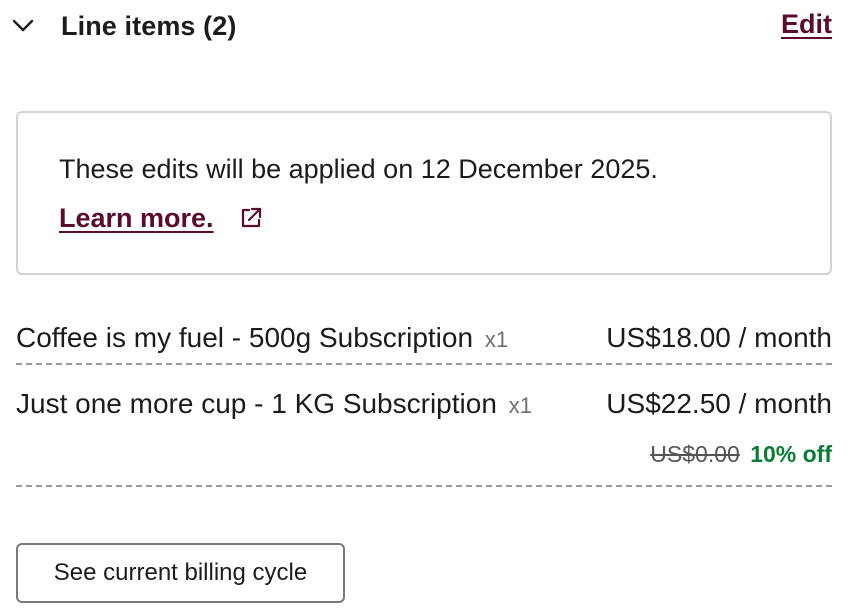 The width and height of the screenshot is (856, 616). I want to click on line-item-title: Coffee is my fuel - 500g Subscription, so click(245, 337).